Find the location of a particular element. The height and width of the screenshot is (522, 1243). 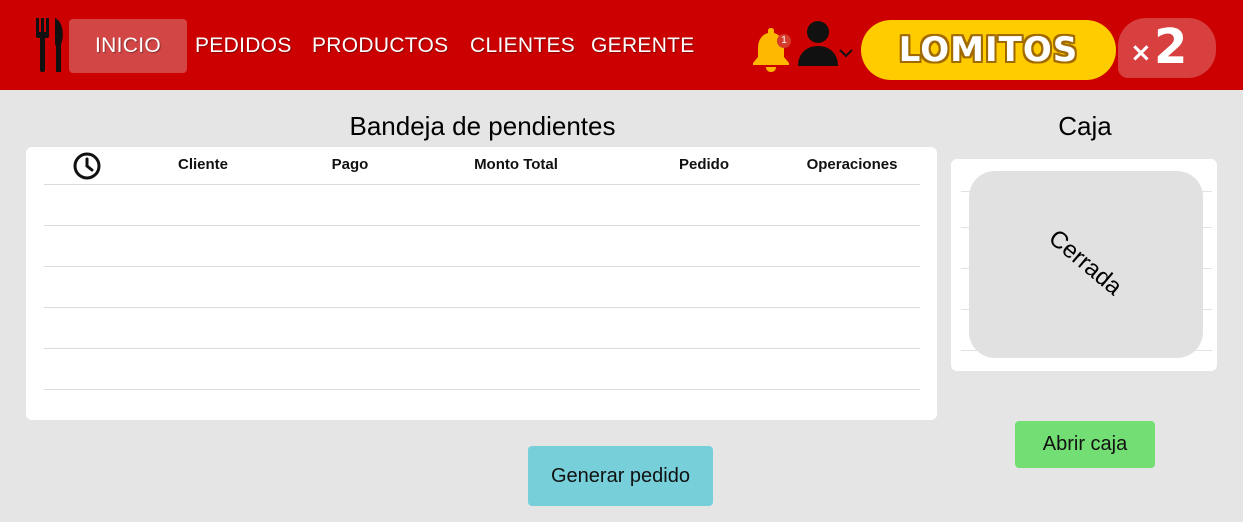

column-cliente: Cliente is located at coordinates (202, 164).